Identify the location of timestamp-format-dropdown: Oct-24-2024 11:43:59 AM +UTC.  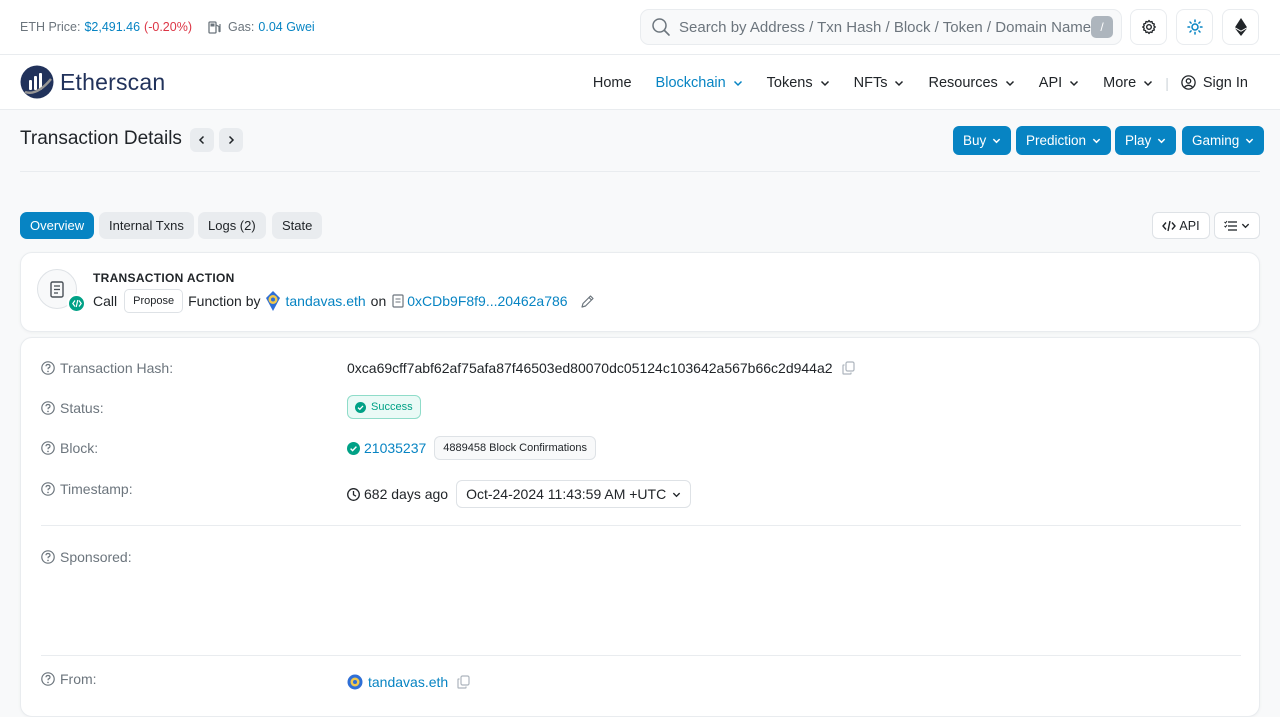
(574, 494).